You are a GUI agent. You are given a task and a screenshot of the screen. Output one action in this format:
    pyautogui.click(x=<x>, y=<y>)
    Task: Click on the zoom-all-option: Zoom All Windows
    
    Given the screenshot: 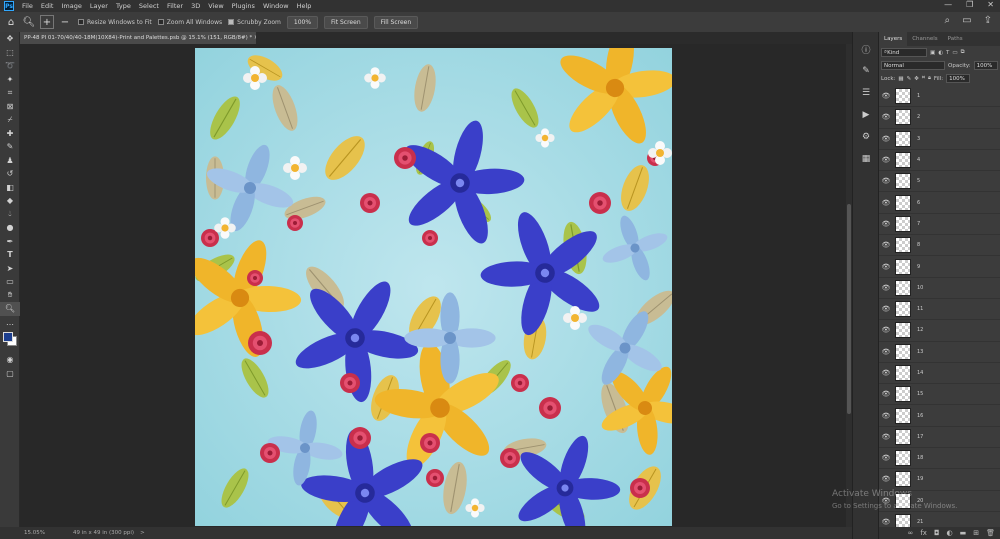 What is the action you would take?
    pyautogui.click(x=189, y=22)
    